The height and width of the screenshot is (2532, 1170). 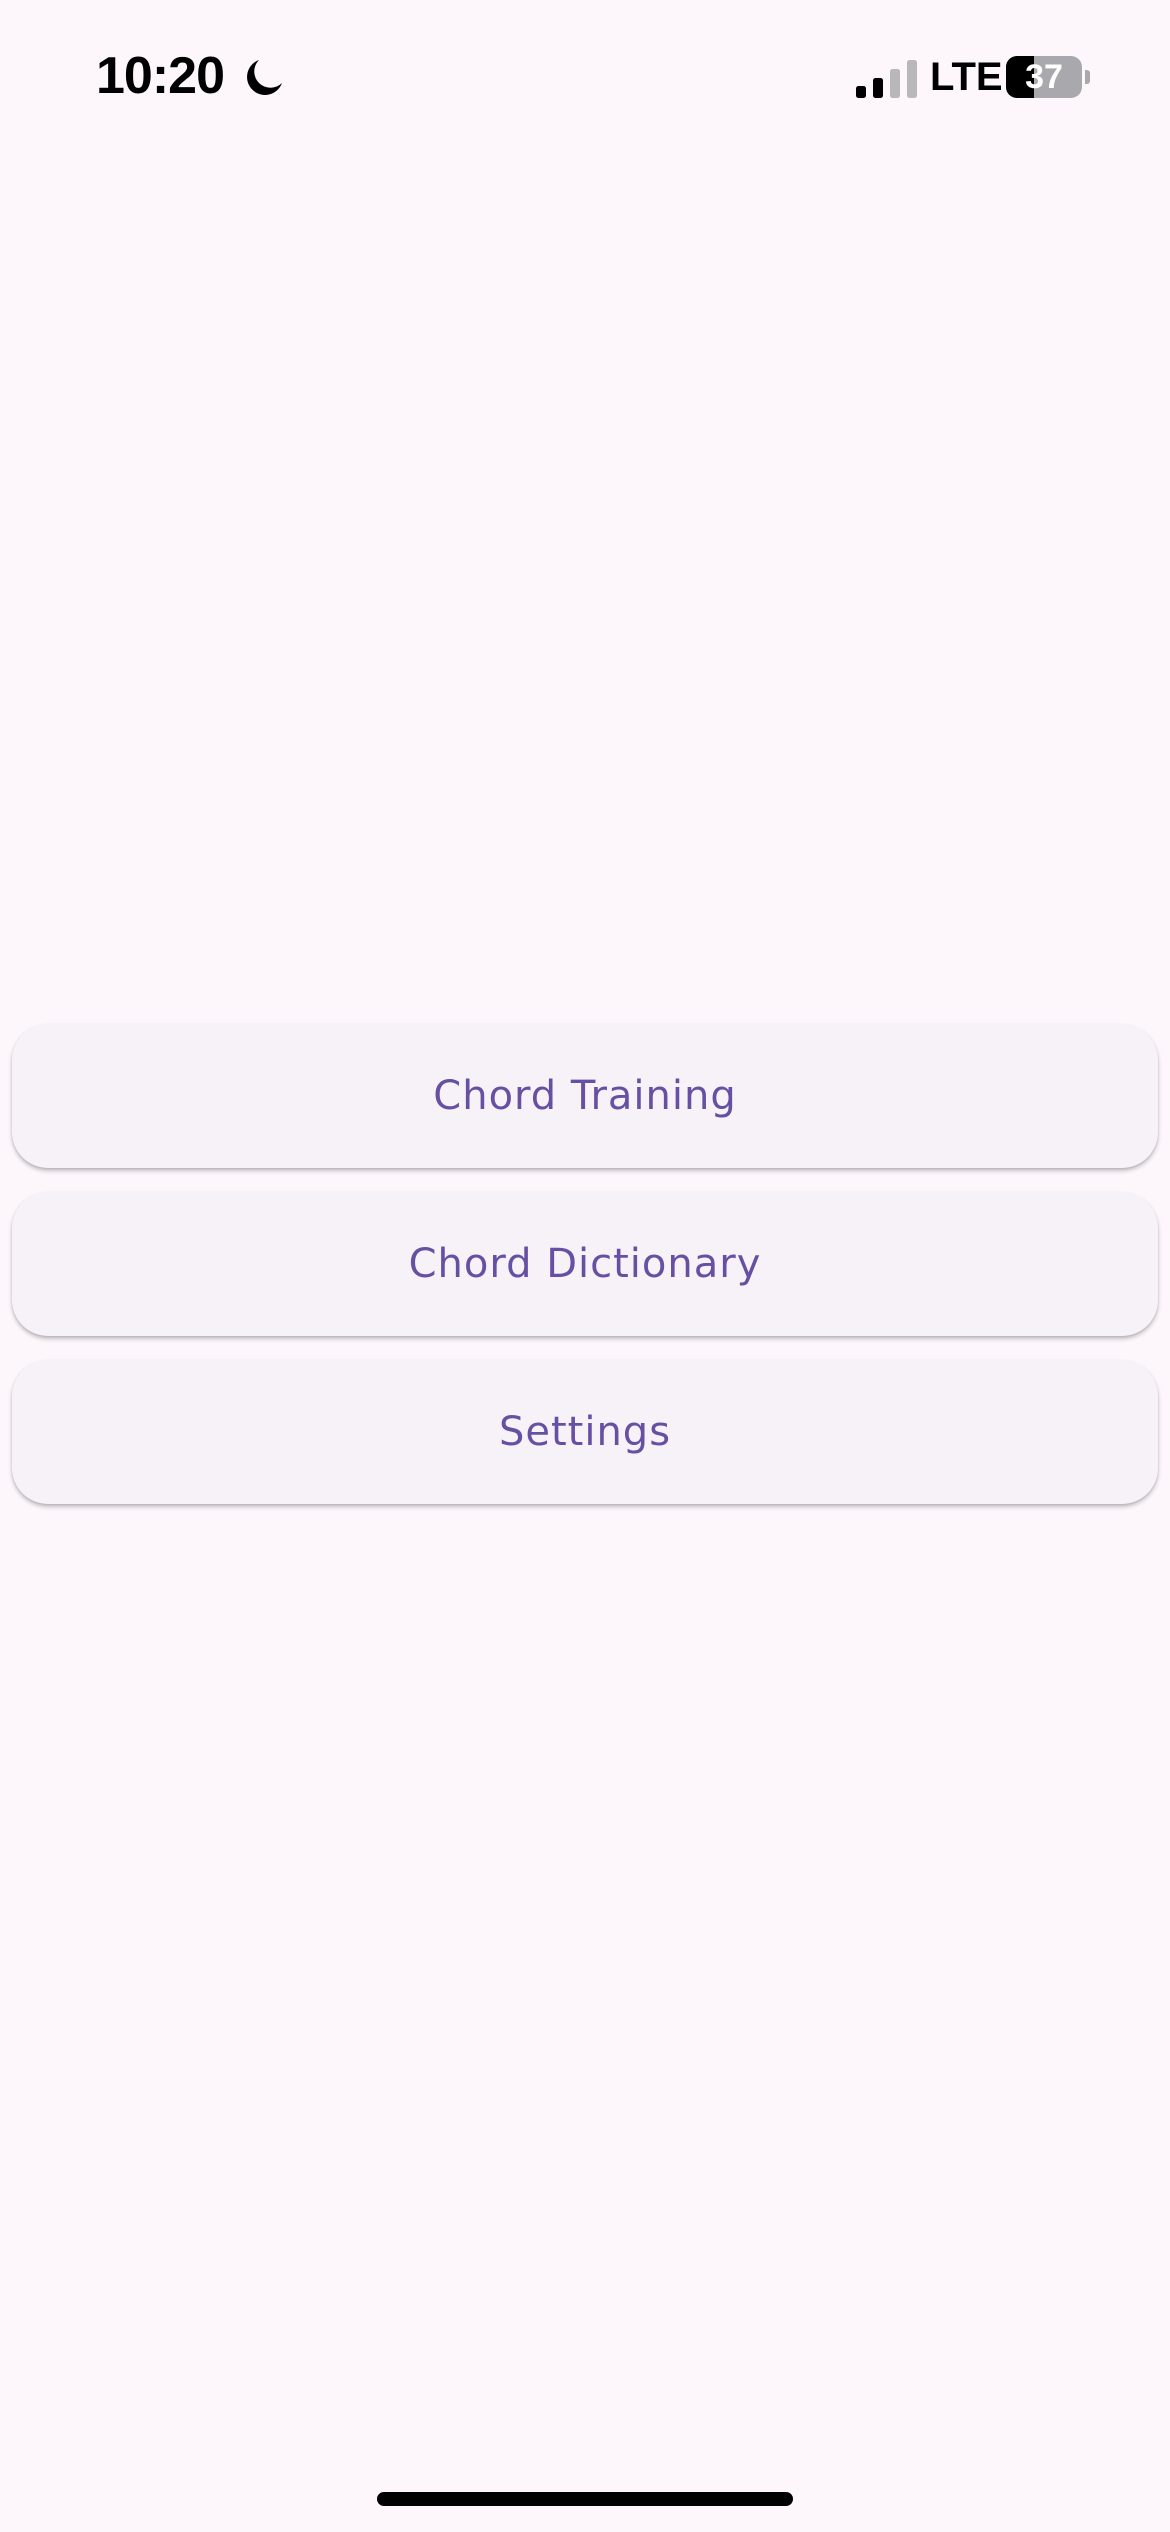 What do you see at coordinates (585, 1264) in the screenshot?
I see `chord-dictionary-button: Chord Dictionary` at bounding box center [585, 1264].